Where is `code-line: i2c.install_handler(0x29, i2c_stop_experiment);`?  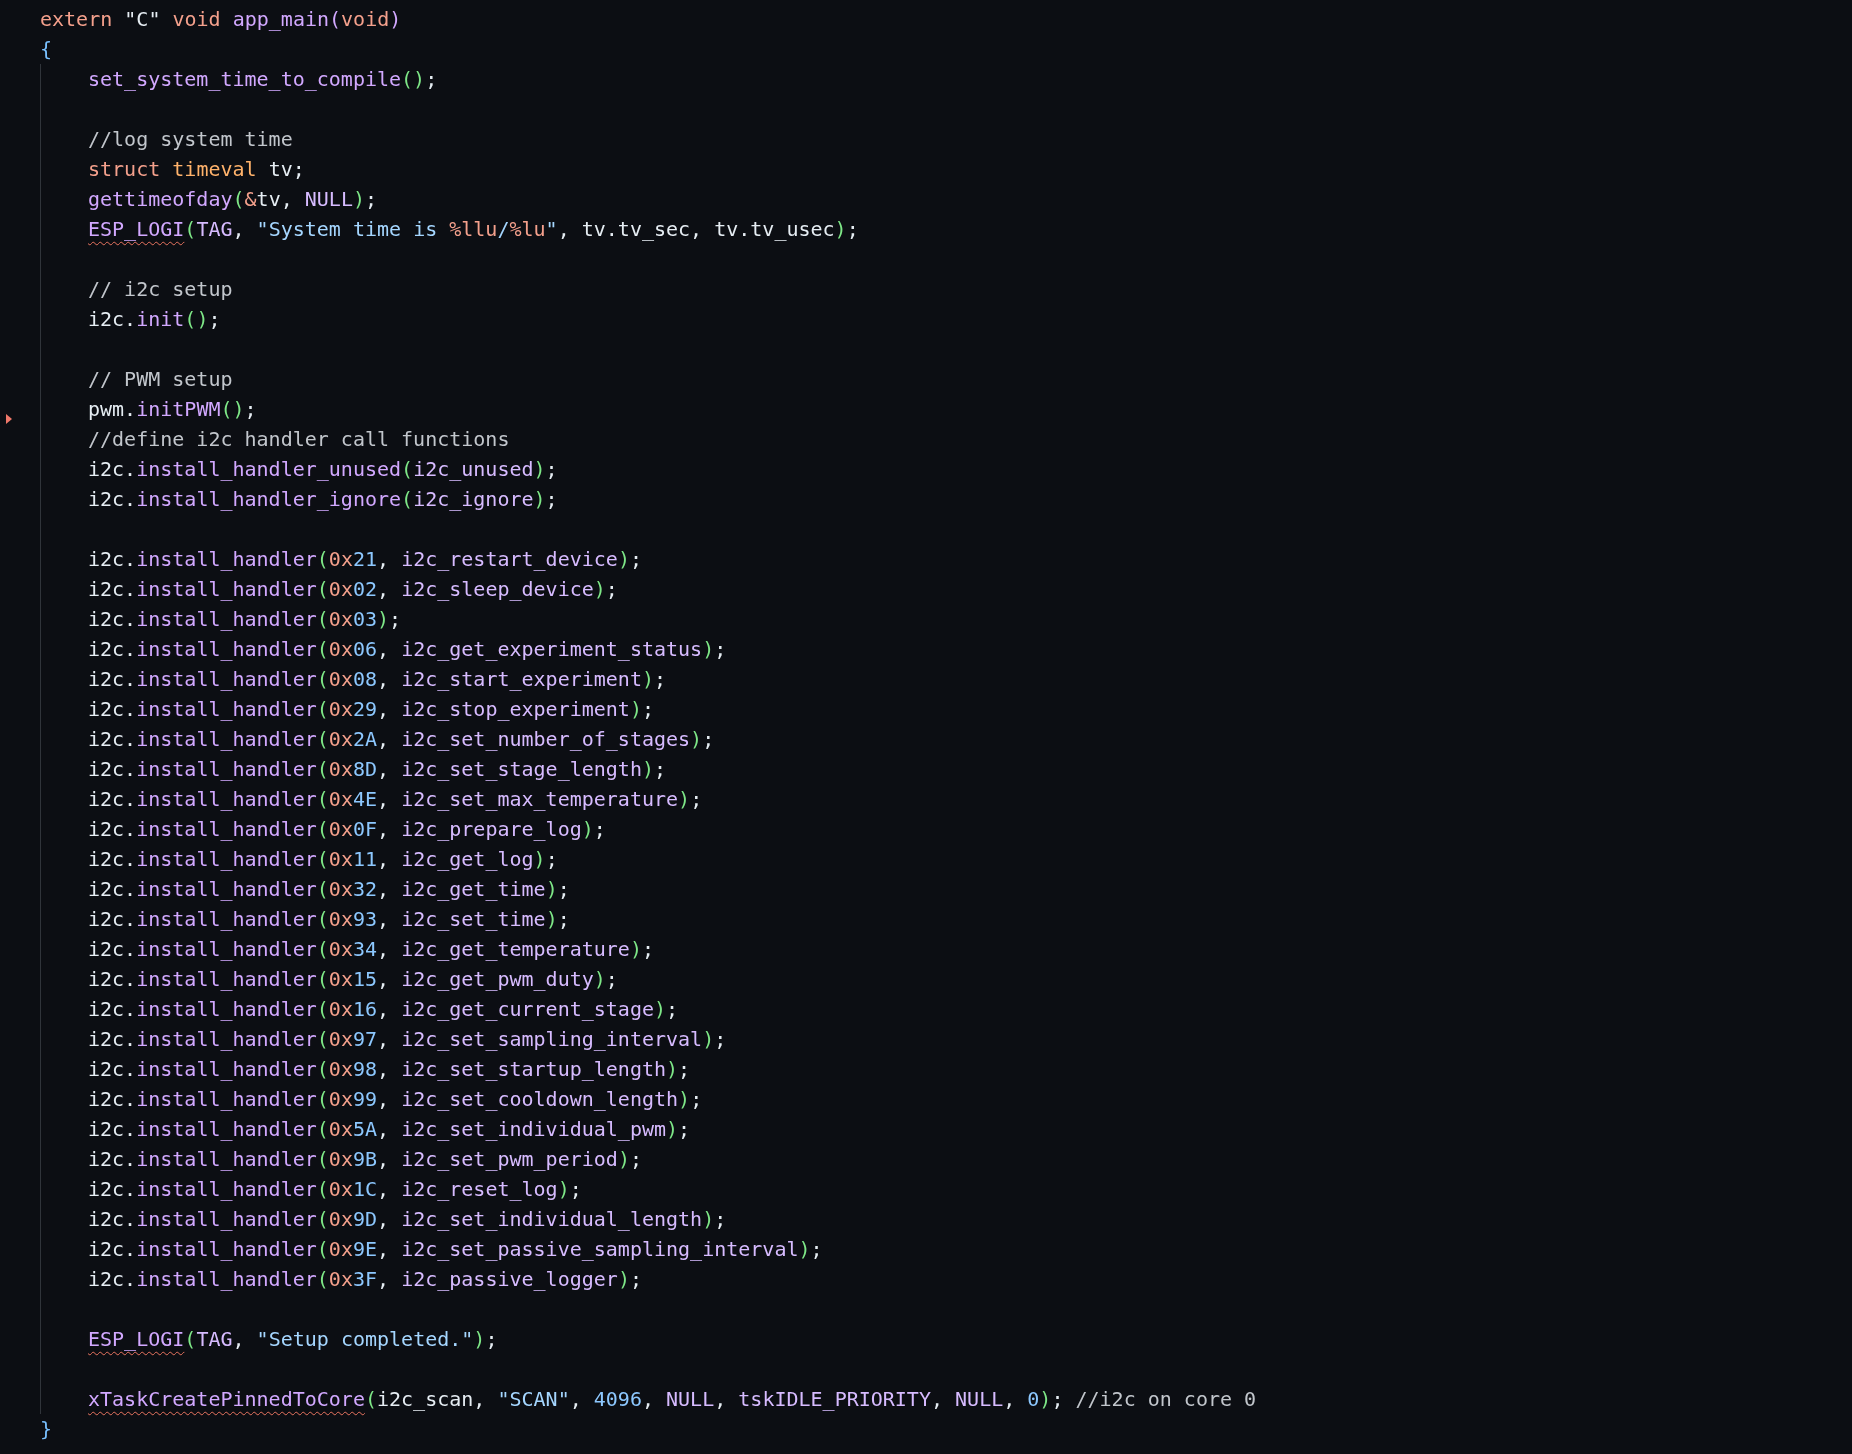
code-line: i2c.install_handler(0x29, i2c_stop_experiment); is located at coordinates (371, 709).